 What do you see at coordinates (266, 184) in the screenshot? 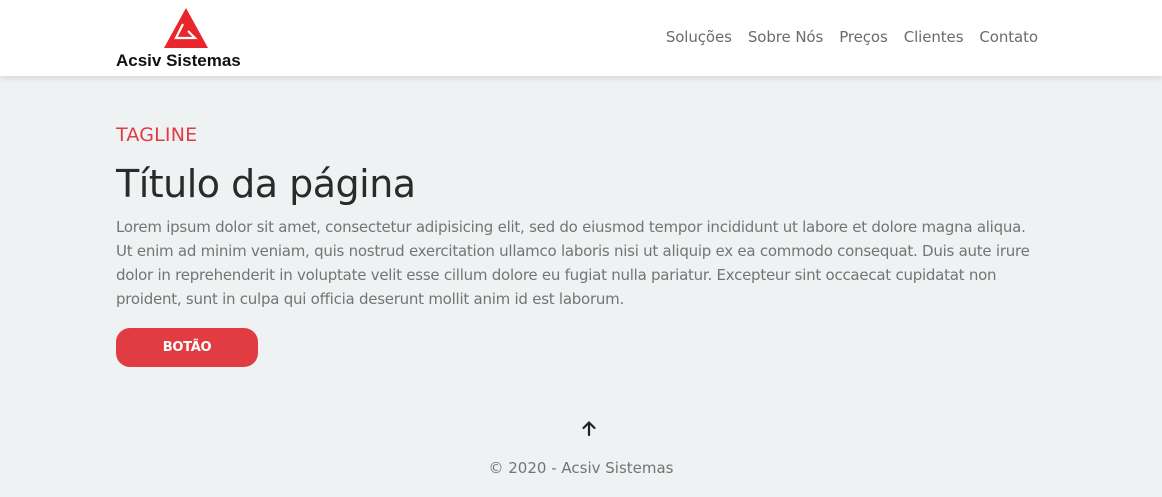
I see `page-title: Título da página` at bounding box center [266, 184].